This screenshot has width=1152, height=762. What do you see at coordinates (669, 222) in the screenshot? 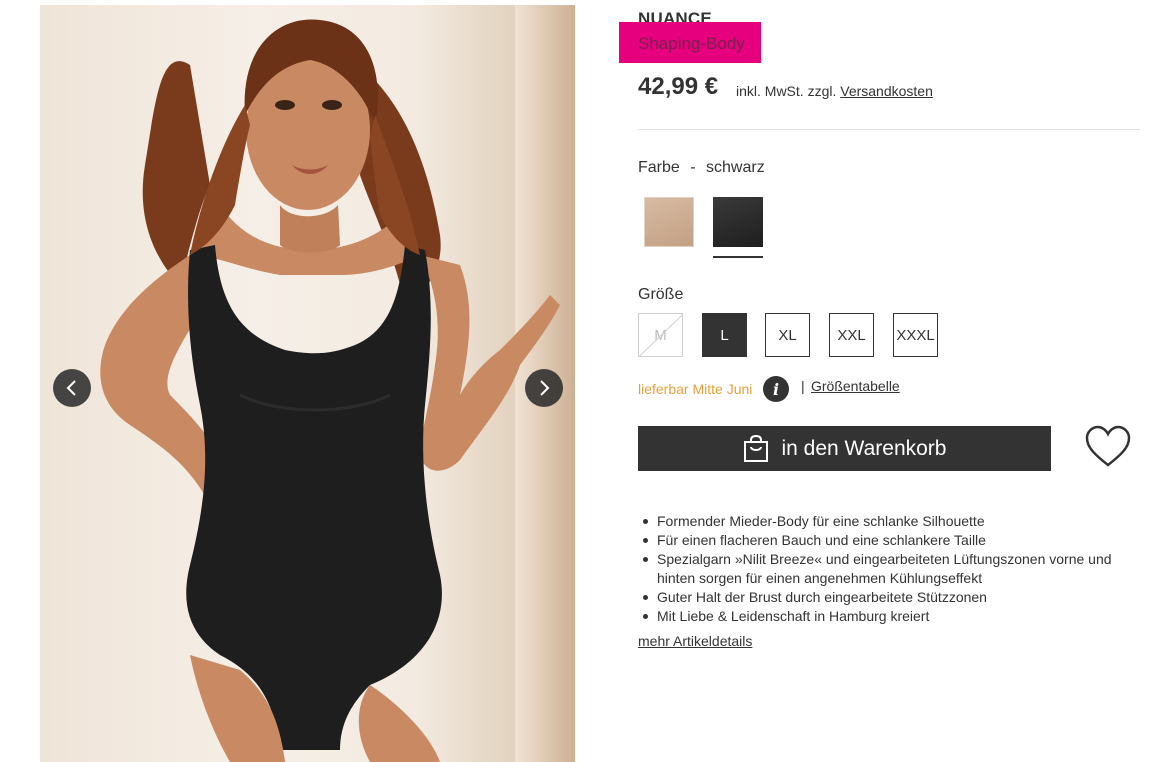
I see `color-swatch-beige` at bounding box center [669, 222].